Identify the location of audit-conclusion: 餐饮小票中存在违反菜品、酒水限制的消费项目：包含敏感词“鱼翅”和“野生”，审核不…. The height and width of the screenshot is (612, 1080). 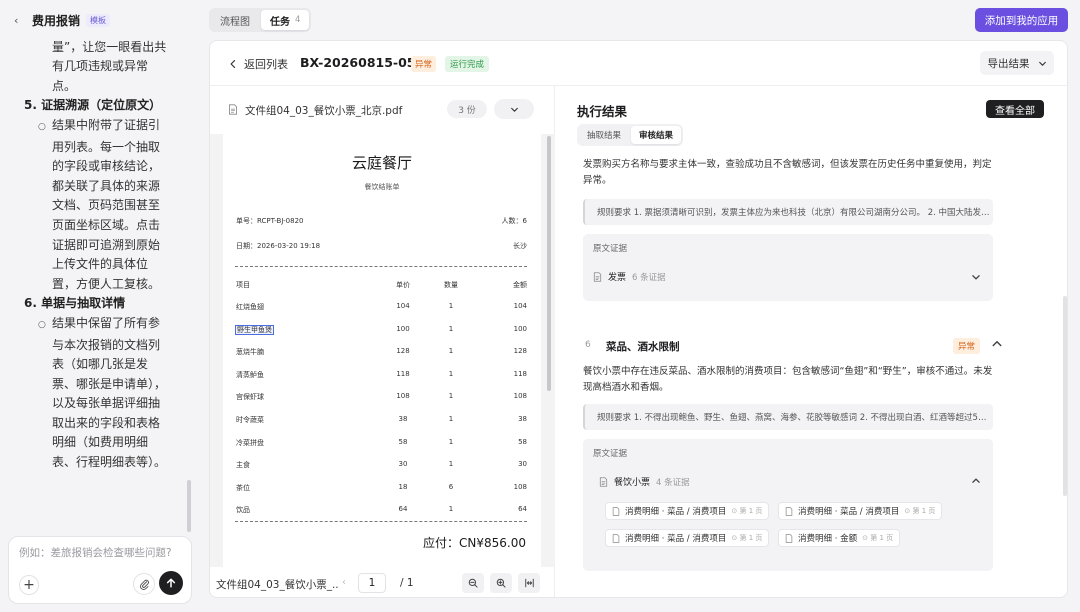
(788, 379).